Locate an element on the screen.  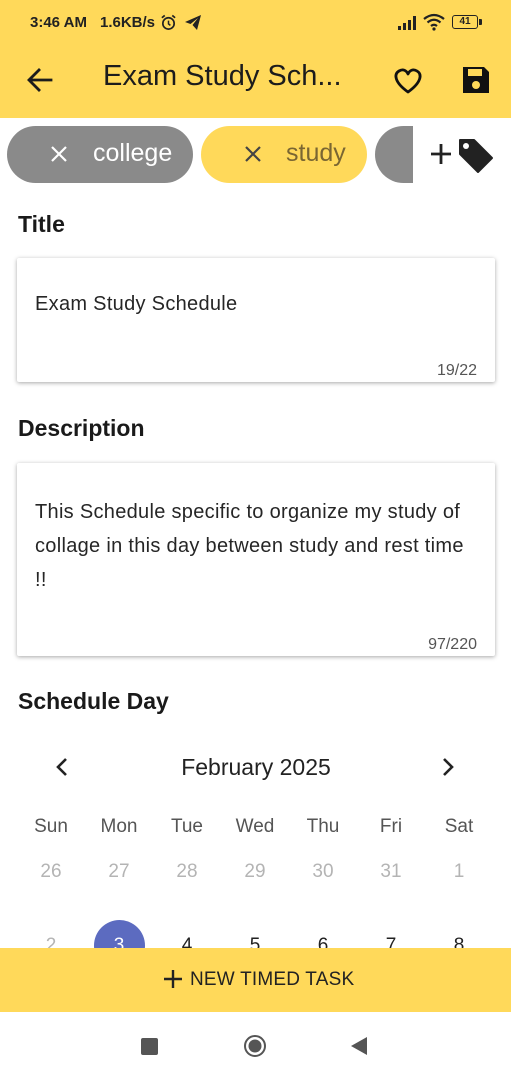
calendar-week-row: 2 3 4 5 6 7 8 is located at coordinates (255, 924).